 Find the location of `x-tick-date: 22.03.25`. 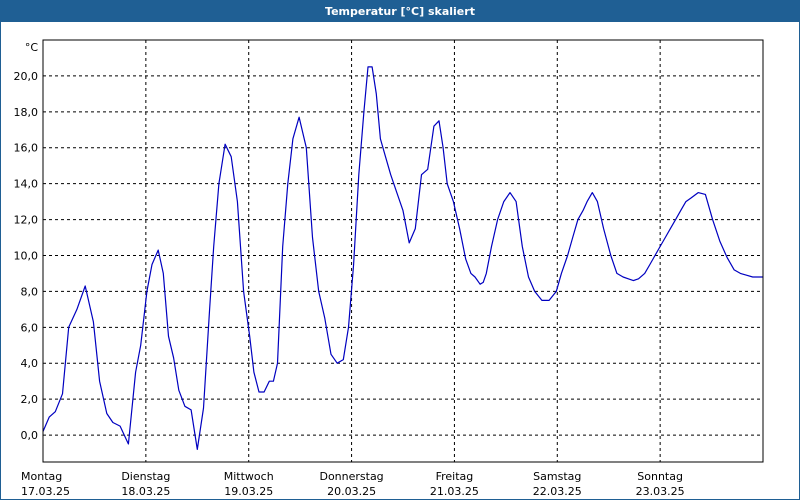

x-tick-date: 22.03.25 is located at coordinates (557, 491).